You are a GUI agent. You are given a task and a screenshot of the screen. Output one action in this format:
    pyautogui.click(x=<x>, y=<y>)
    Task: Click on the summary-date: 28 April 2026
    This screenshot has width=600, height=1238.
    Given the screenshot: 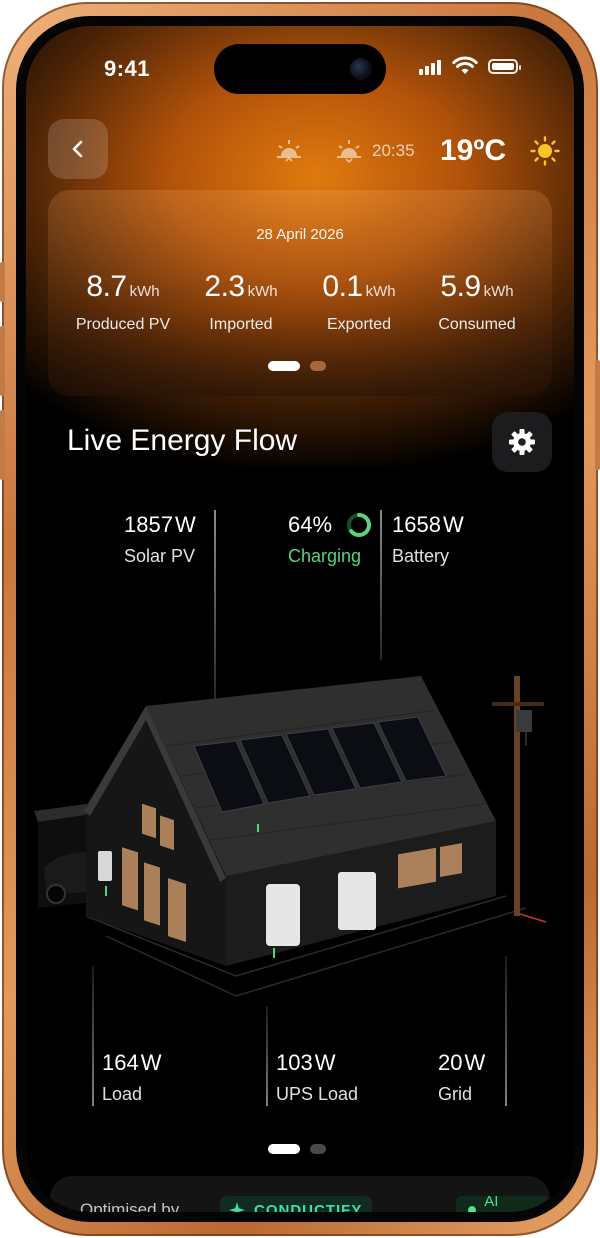 What is the action you would take?
    pyautogui.click(x=300, y=234)
    